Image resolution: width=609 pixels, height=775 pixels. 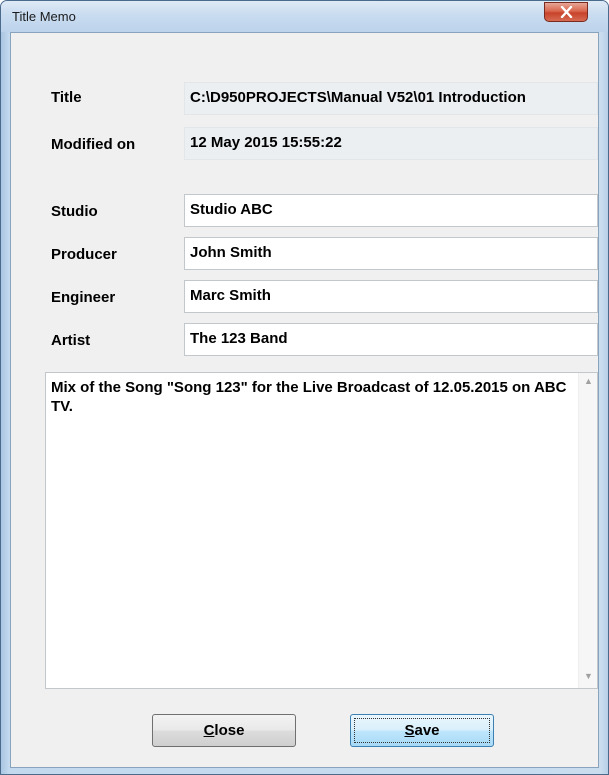 I want to click on modified-on-label: Modified on, so click(x=93, y=144).